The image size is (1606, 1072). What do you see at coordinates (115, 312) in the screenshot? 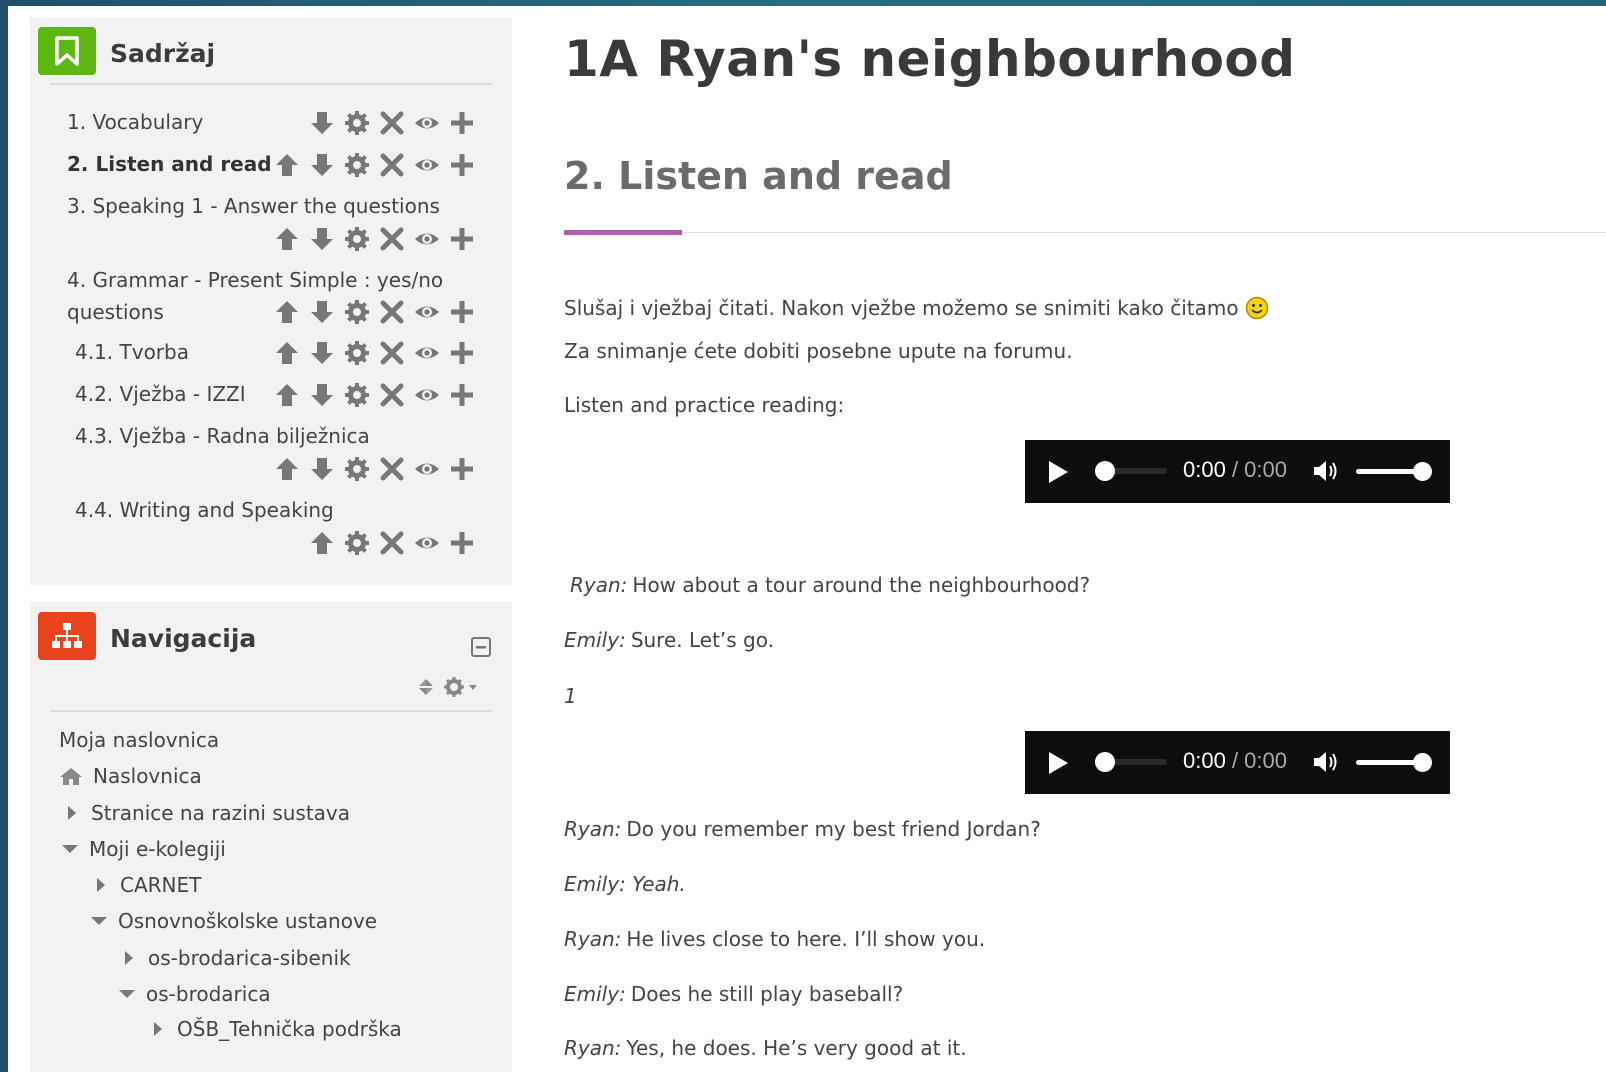
I see `toc-item-grammar-line2: questions` at bounding box center [115, 312].